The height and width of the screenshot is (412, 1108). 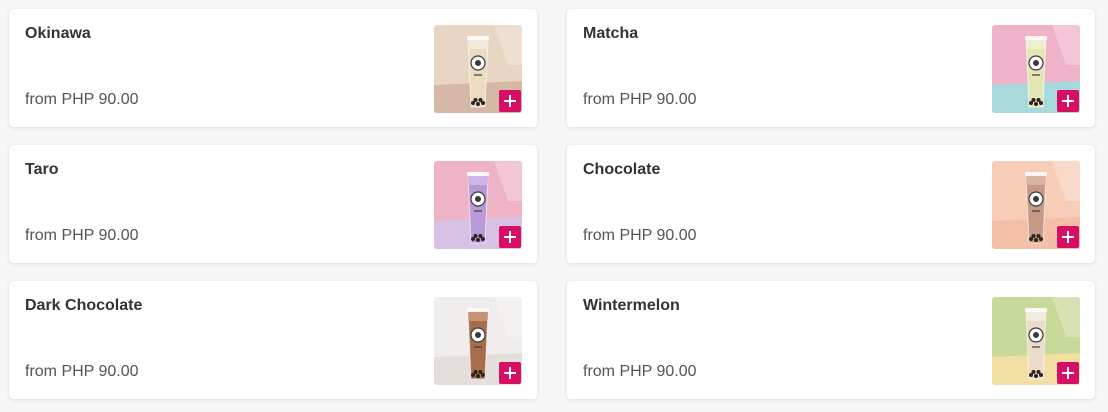 I want to click on item-name: Wintermelon, so click(x=631, y=305).